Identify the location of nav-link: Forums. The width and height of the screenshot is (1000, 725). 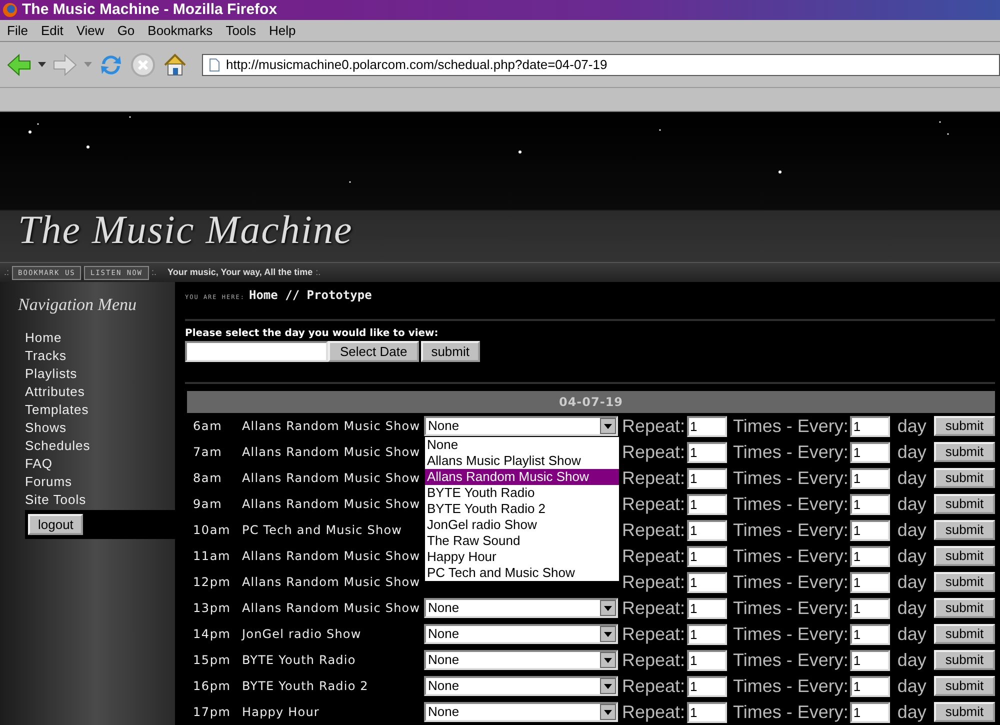
(39, 482).